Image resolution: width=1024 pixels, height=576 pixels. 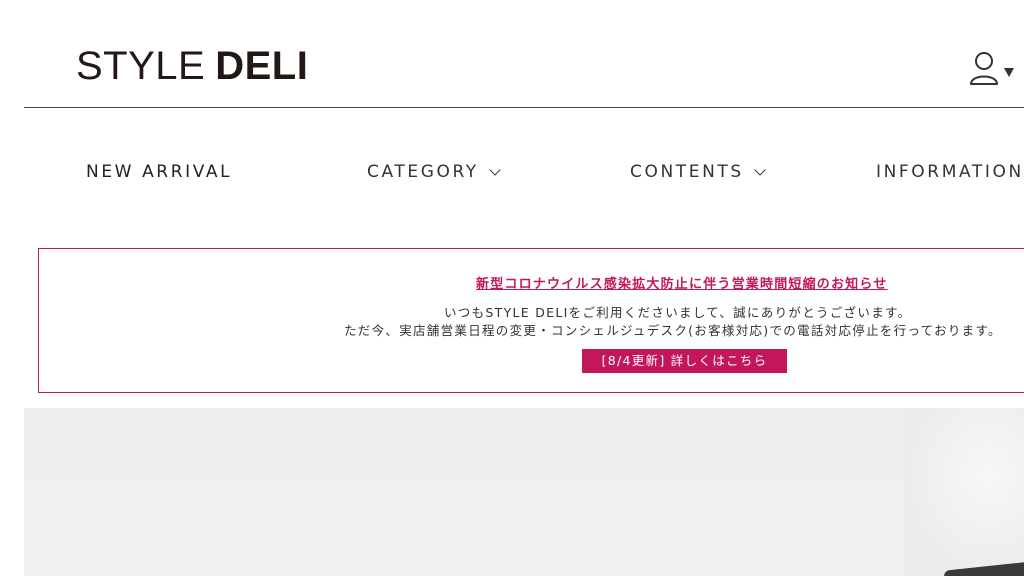 I want to click on site-logo: STYLE DELI, so click(x=192, y=66).